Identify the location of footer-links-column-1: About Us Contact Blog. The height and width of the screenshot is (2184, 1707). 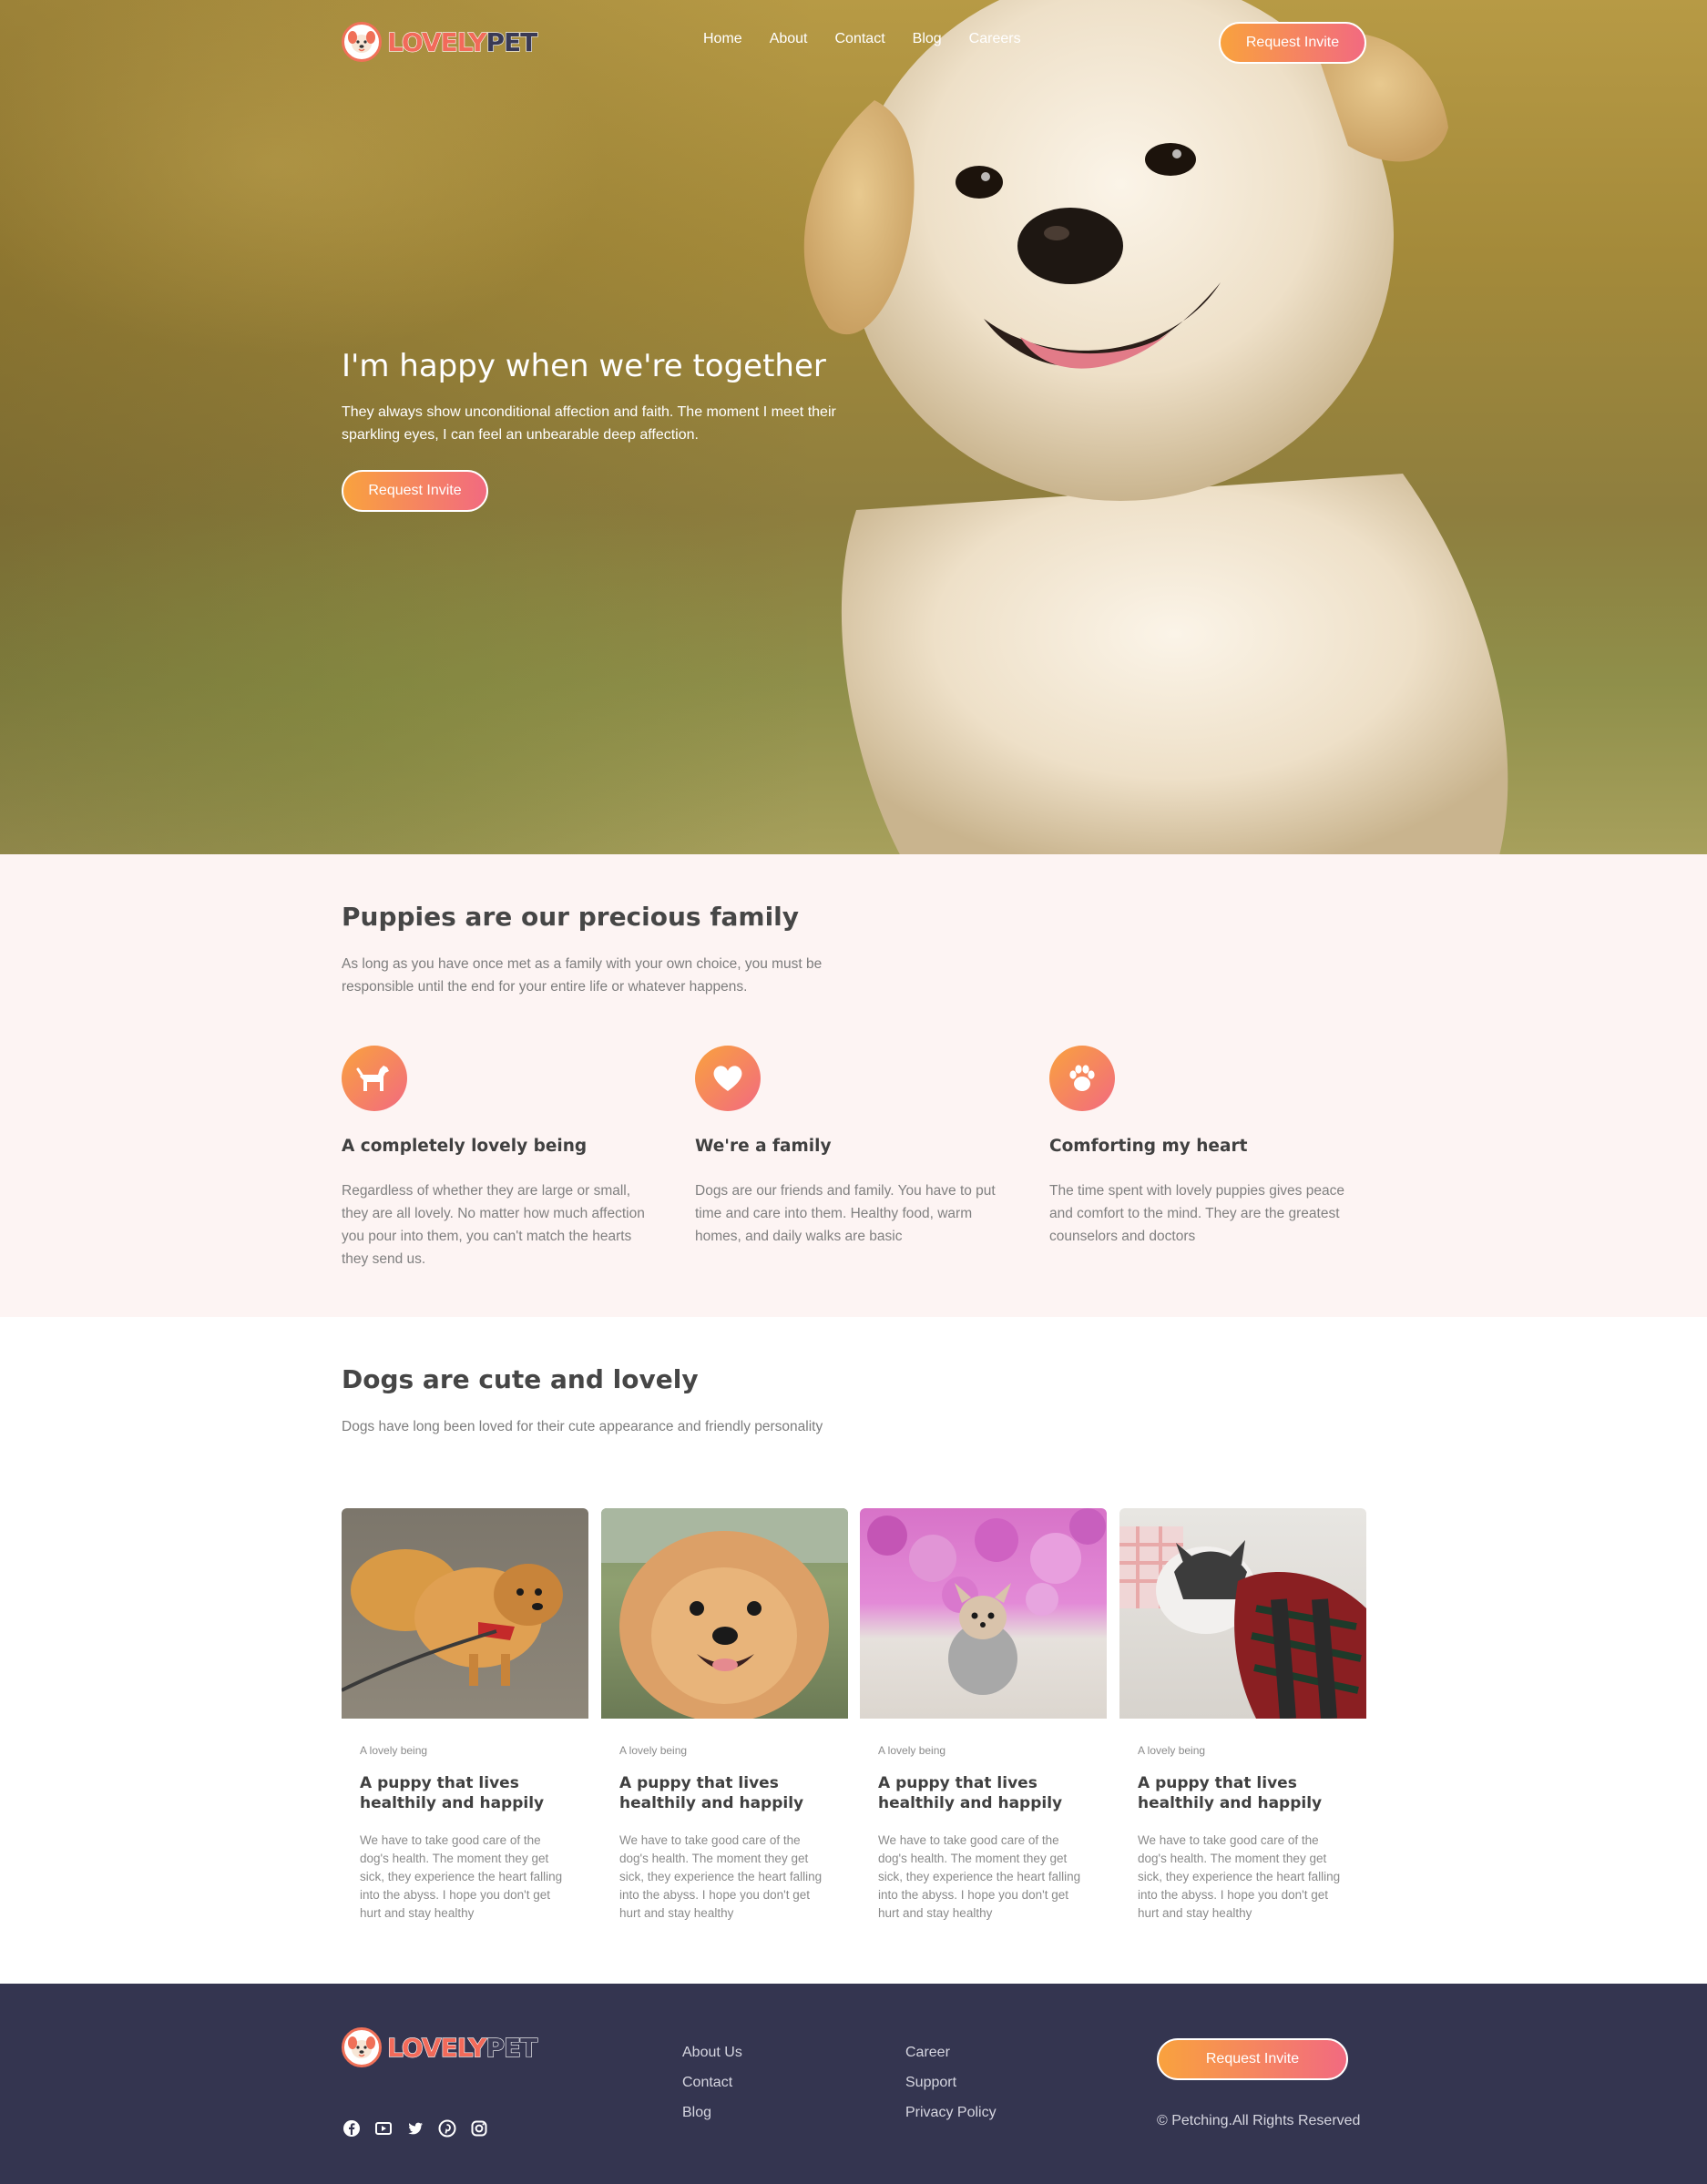
(712, 2082).